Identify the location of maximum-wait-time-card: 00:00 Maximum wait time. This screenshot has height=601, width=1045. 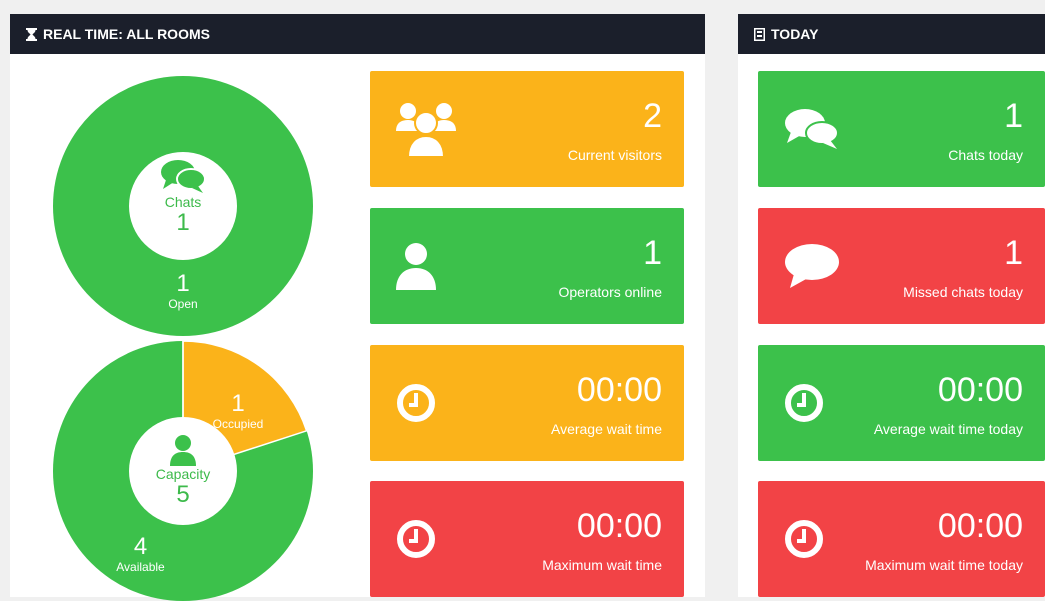
(527, 539).